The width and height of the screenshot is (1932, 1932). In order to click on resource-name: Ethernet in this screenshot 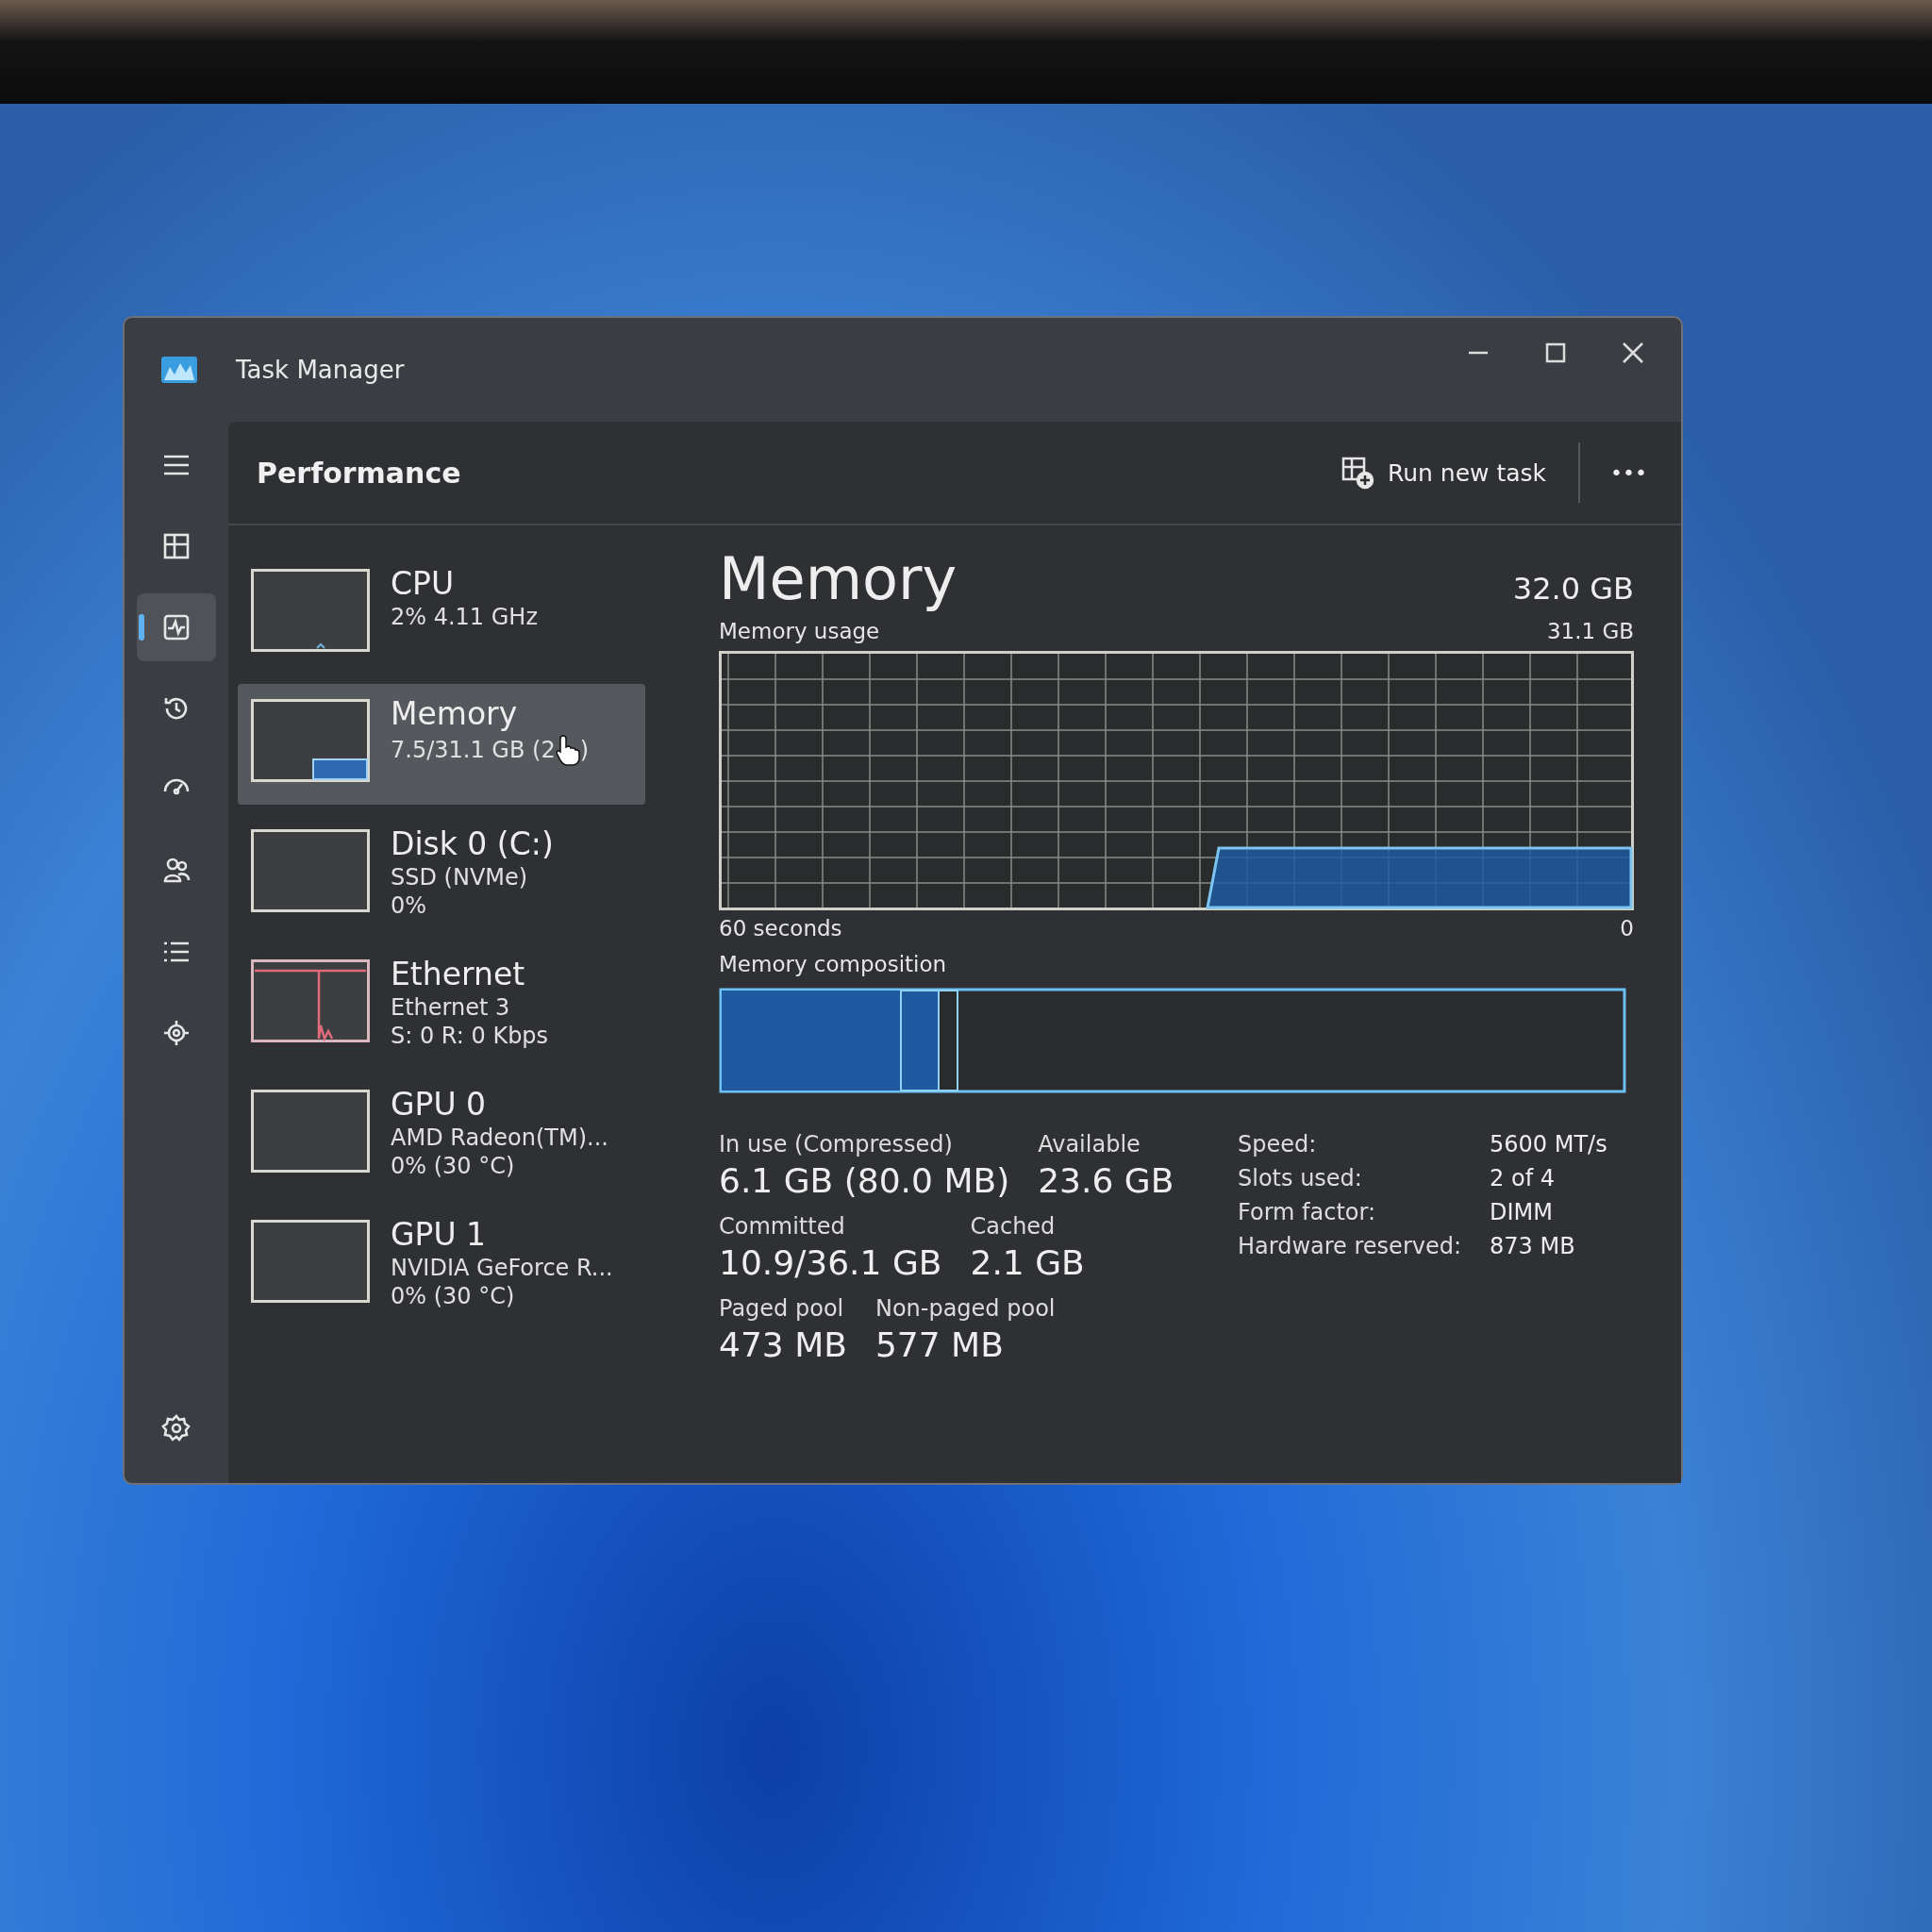, I will do `click(459, 974)`.